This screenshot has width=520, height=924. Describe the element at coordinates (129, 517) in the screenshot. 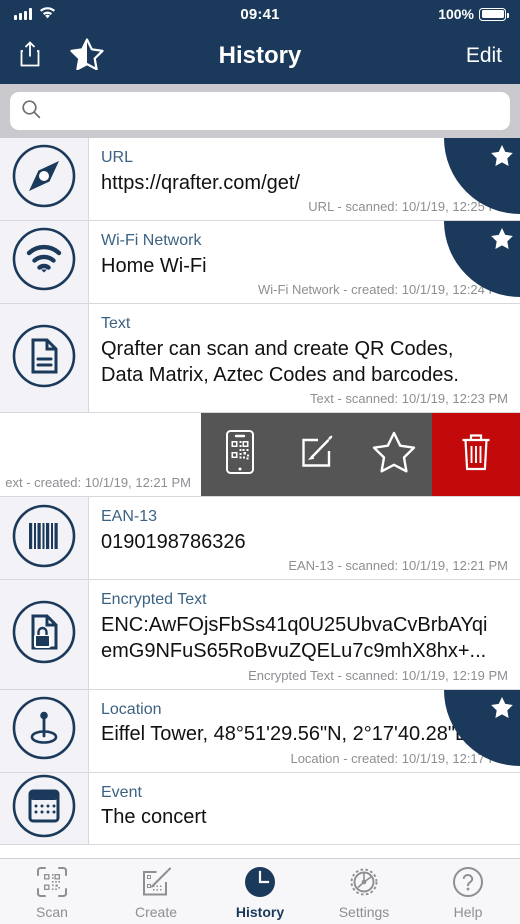

I see `row-type-label: EAN-13` at that location.